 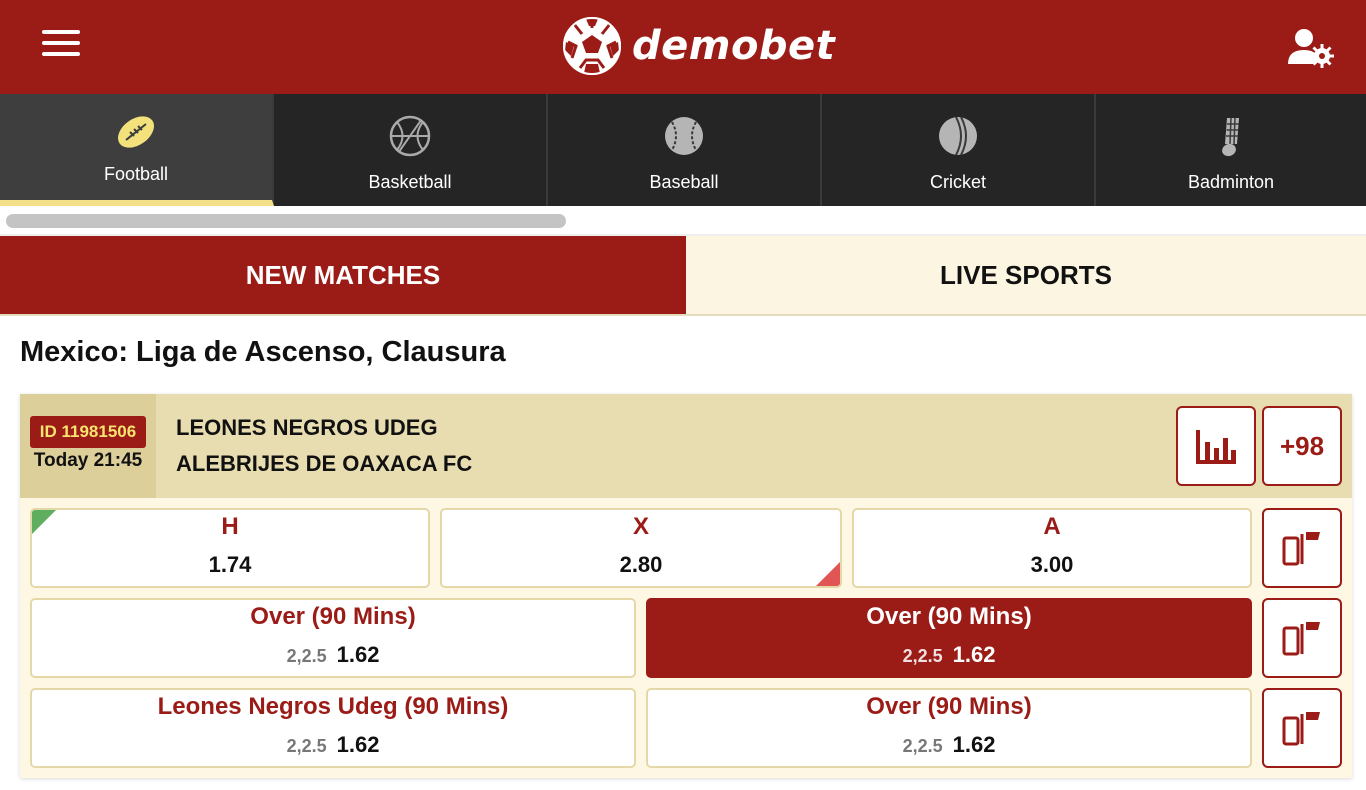 I want to click on sport-label: Badminton, so click(x=1231, y=182).